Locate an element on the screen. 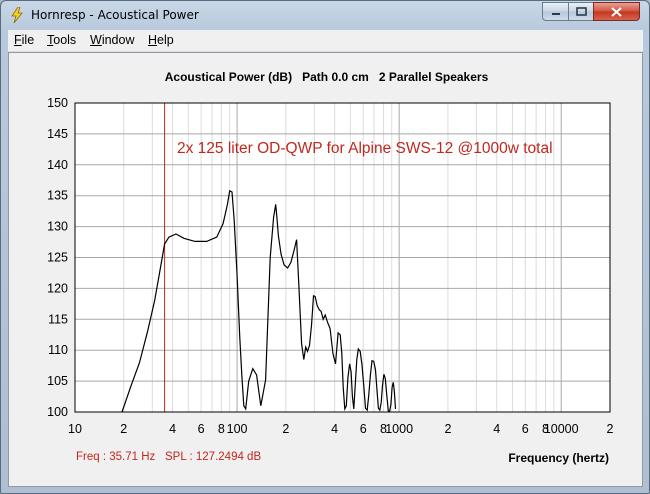 The image size is (650, 494). x-tick-label: 10000 is located at coordinates (561, 429).